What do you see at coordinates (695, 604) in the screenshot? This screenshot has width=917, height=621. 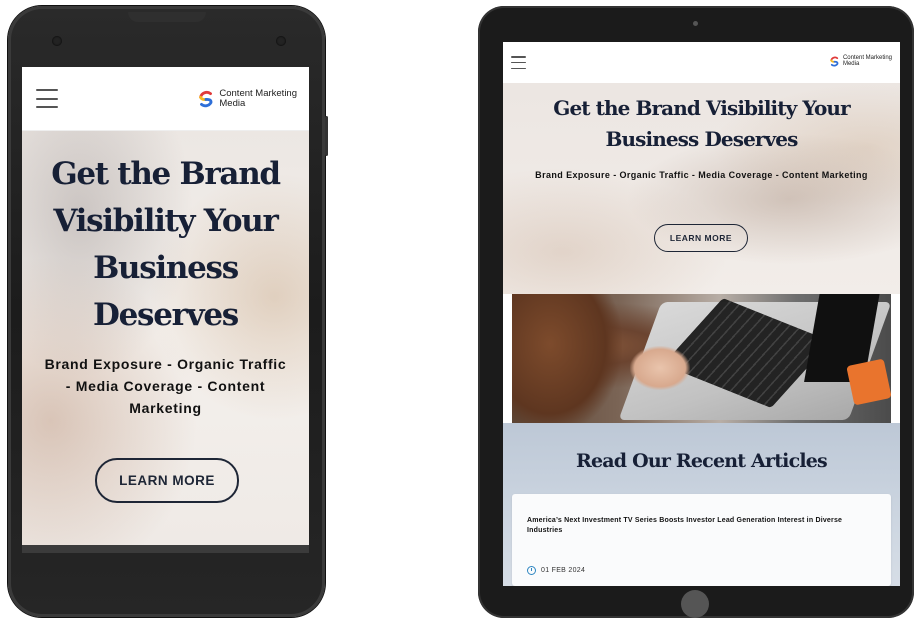 I see `tablet-home-button` at bounding box center [695, 604].